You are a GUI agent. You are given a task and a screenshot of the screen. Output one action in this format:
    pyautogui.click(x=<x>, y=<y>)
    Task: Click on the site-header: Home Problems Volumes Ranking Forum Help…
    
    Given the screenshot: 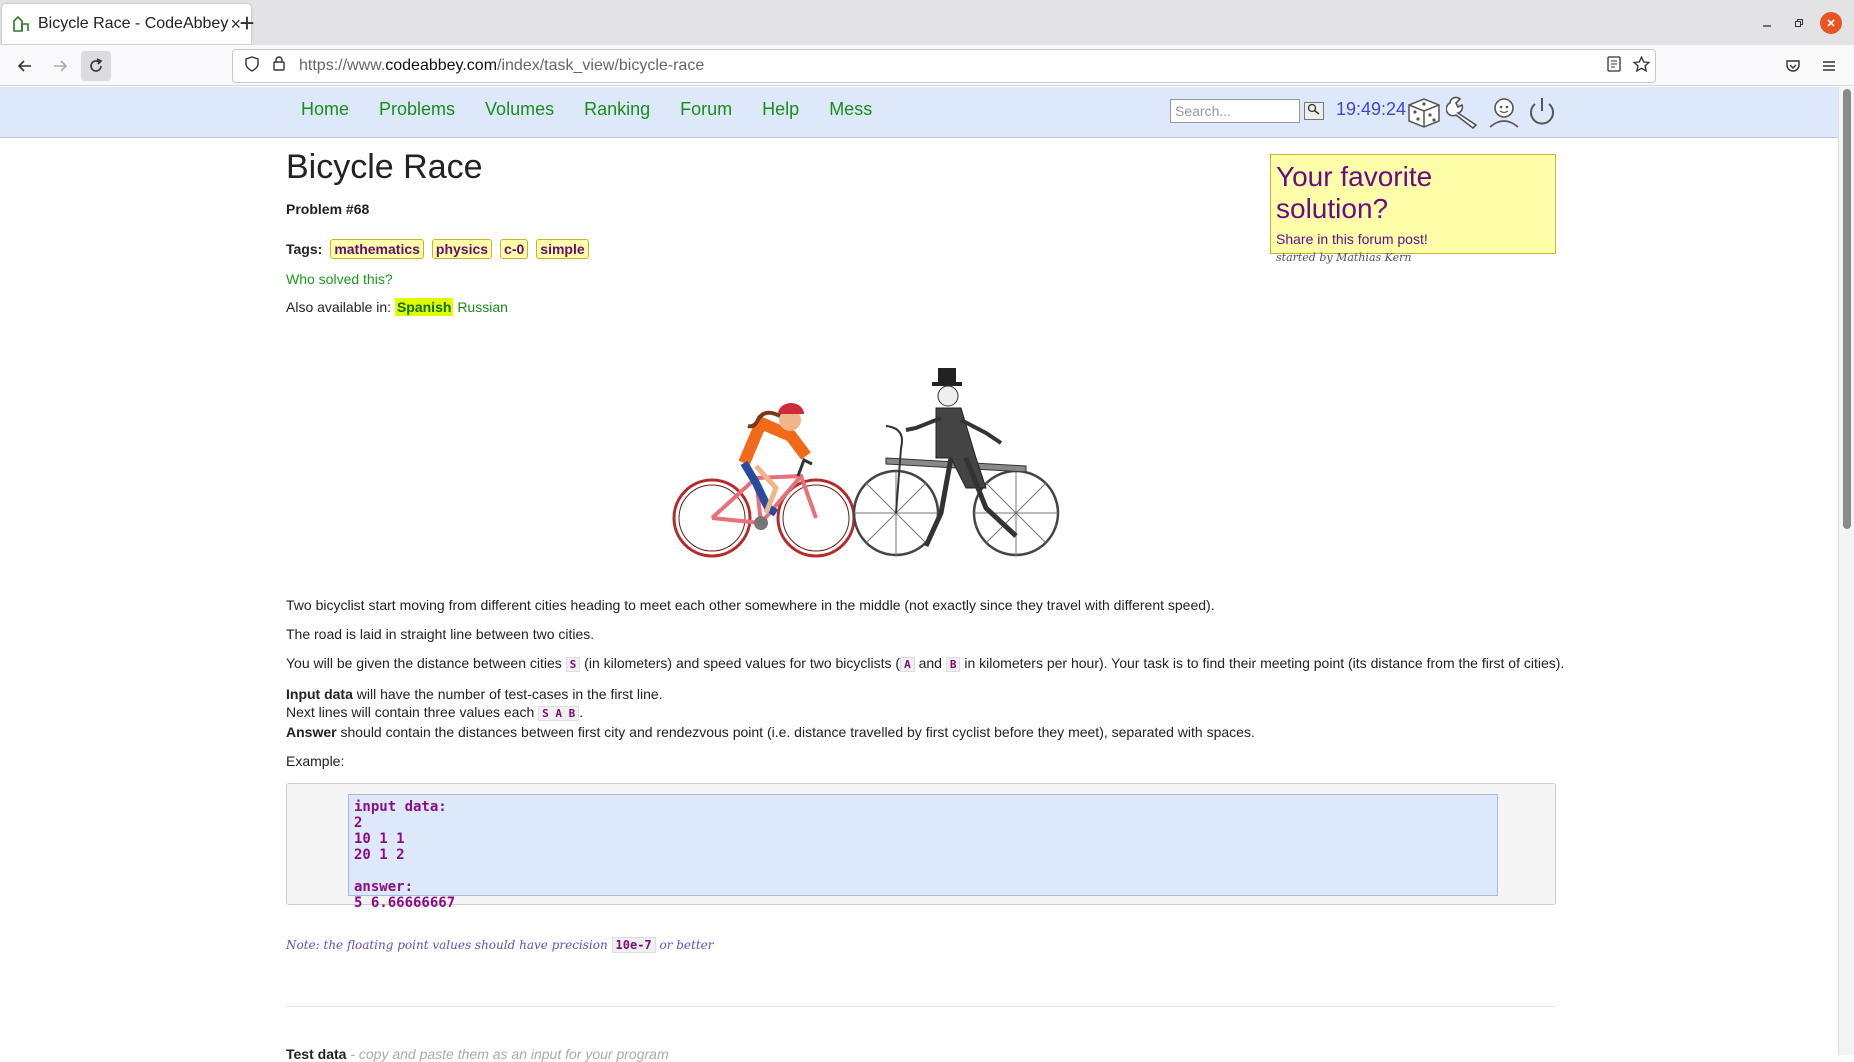 What is the action you would take?
    pyautogui.click(x=919, y=112)
    